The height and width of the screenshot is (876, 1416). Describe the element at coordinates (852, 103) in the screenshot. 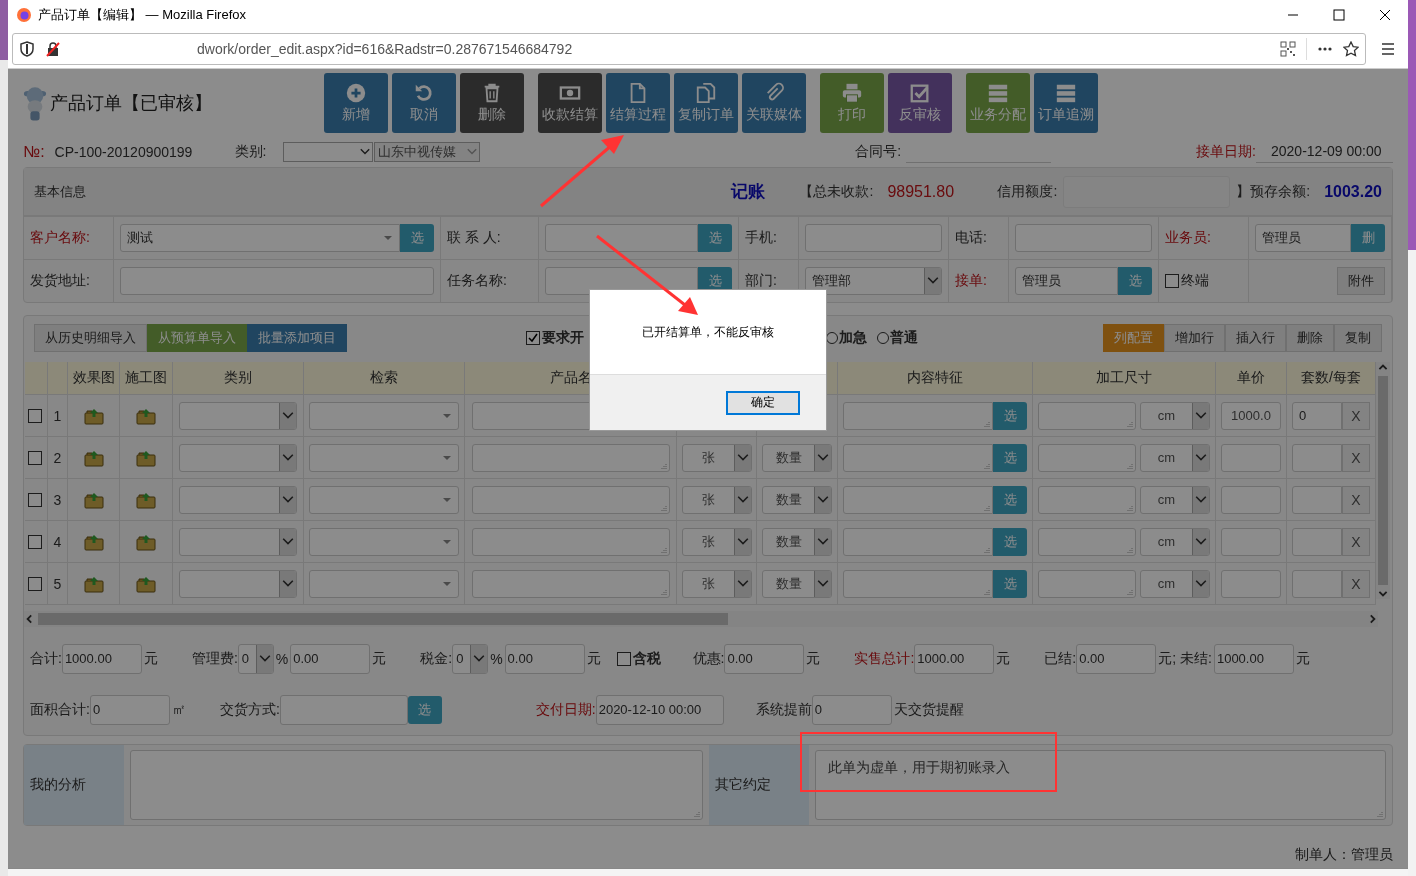

I see `toolbar-button: 打印` at that location.